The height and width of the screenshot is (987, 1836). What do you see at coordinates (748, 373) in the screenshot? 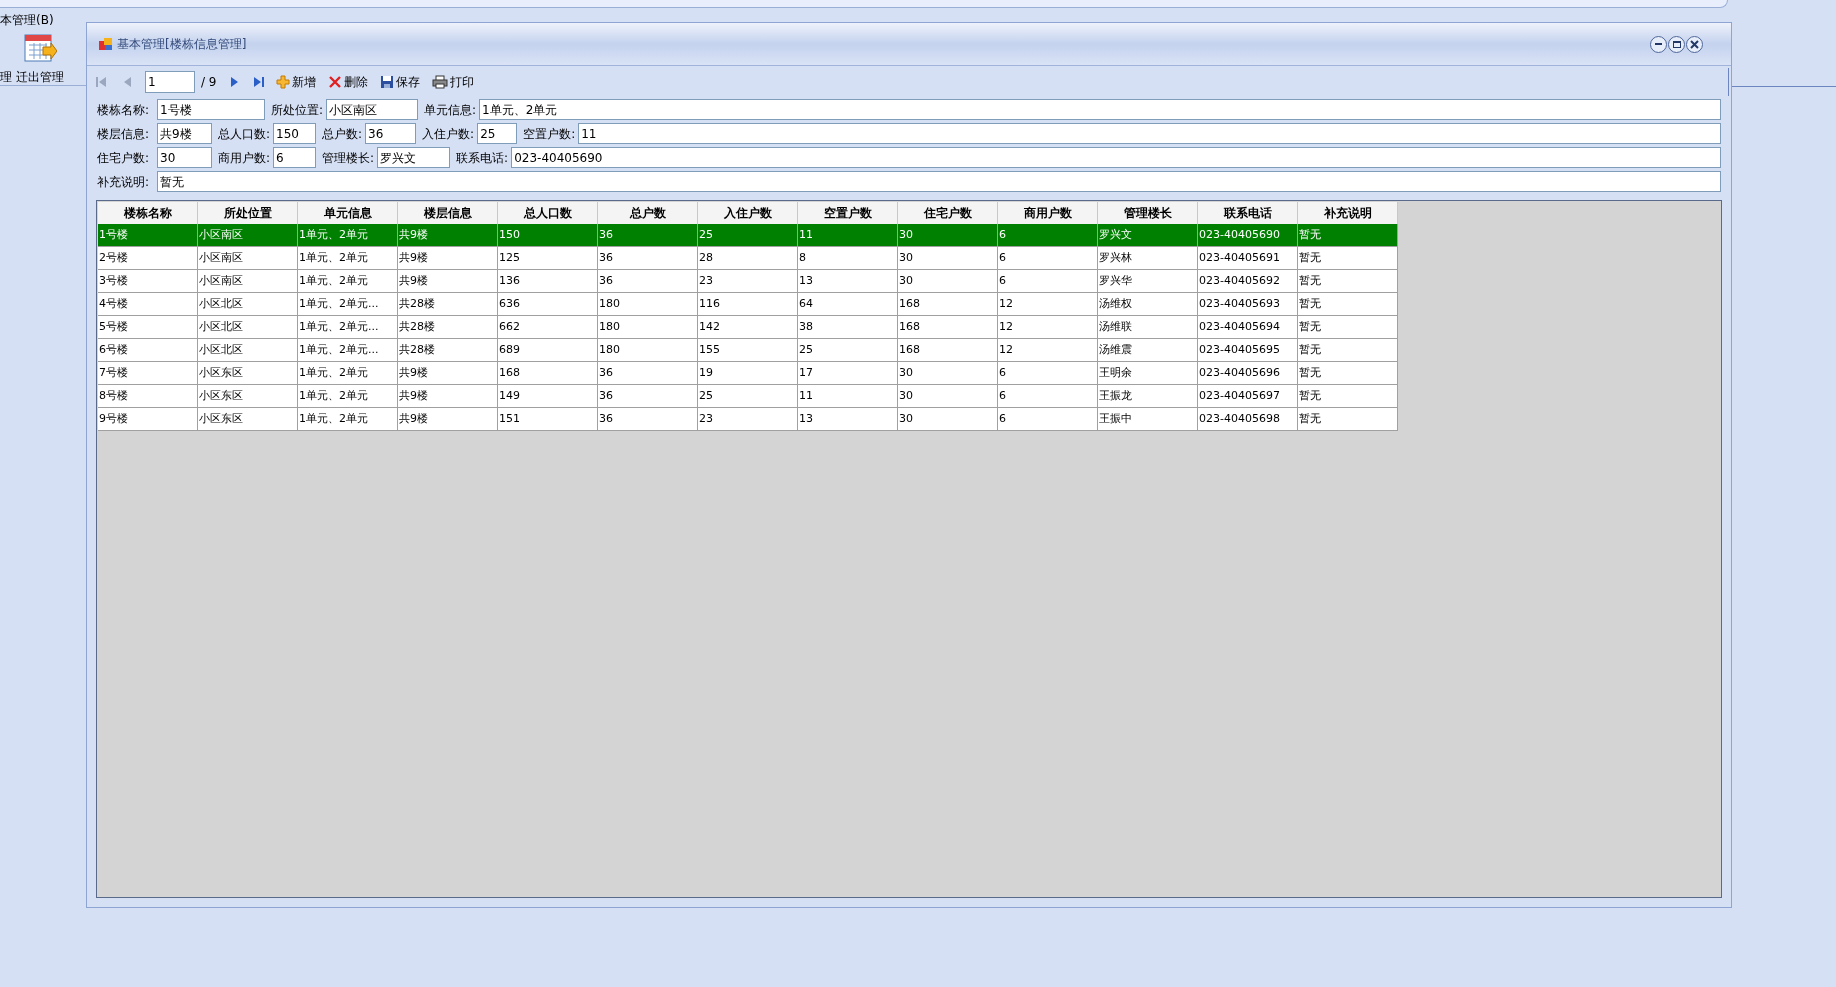
I see `table-row: 7号楼 小区东区 1单元、2单元 共9楼 168 36 19 17 30 6 王明余 023-40405696 暂无` at bounding box center [748, 373].